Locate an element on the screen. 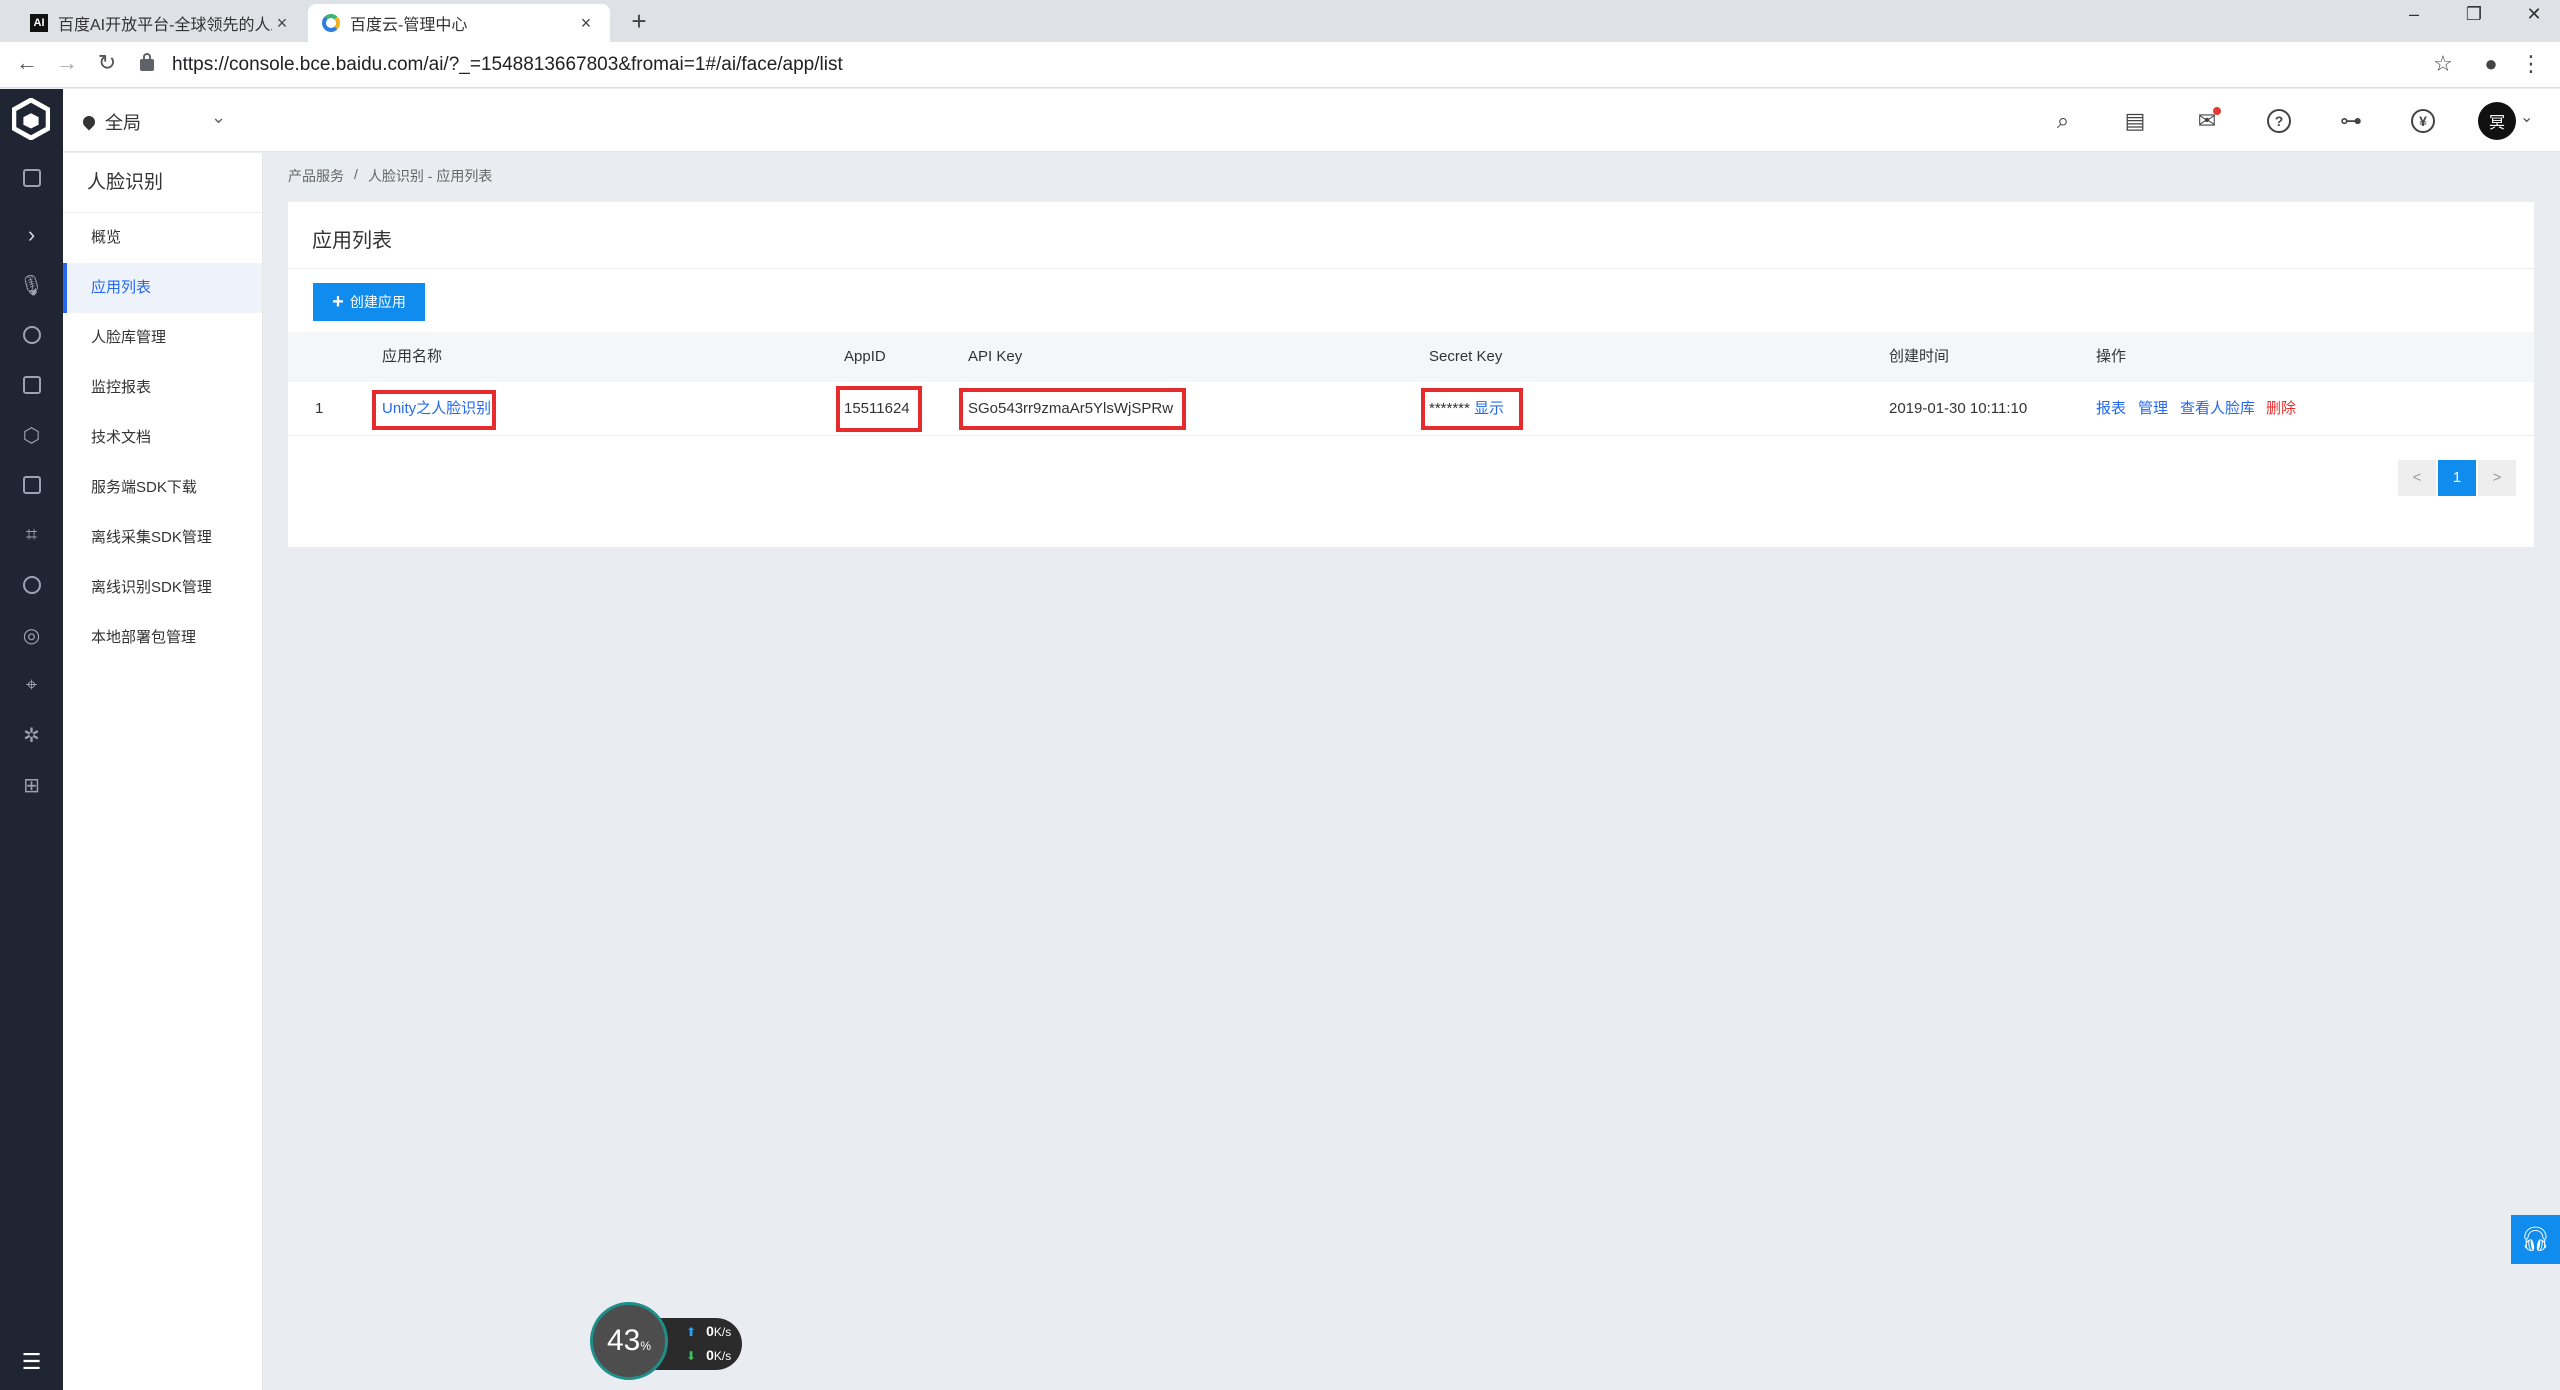  created-time: 2019-01-30 10:11:10 is located at coordinates (1958, 408).